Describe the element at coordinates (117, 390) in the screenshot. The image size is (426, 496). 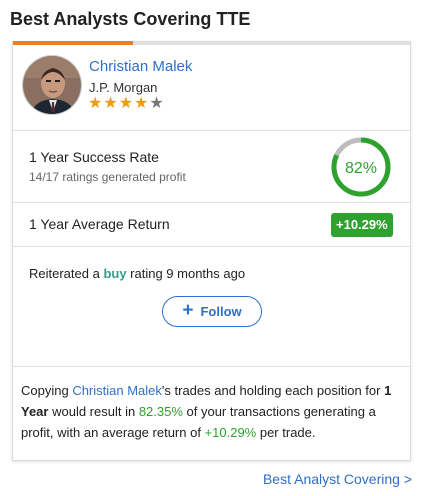
I see `copy-analyst-link: Christian Malek` at that location.